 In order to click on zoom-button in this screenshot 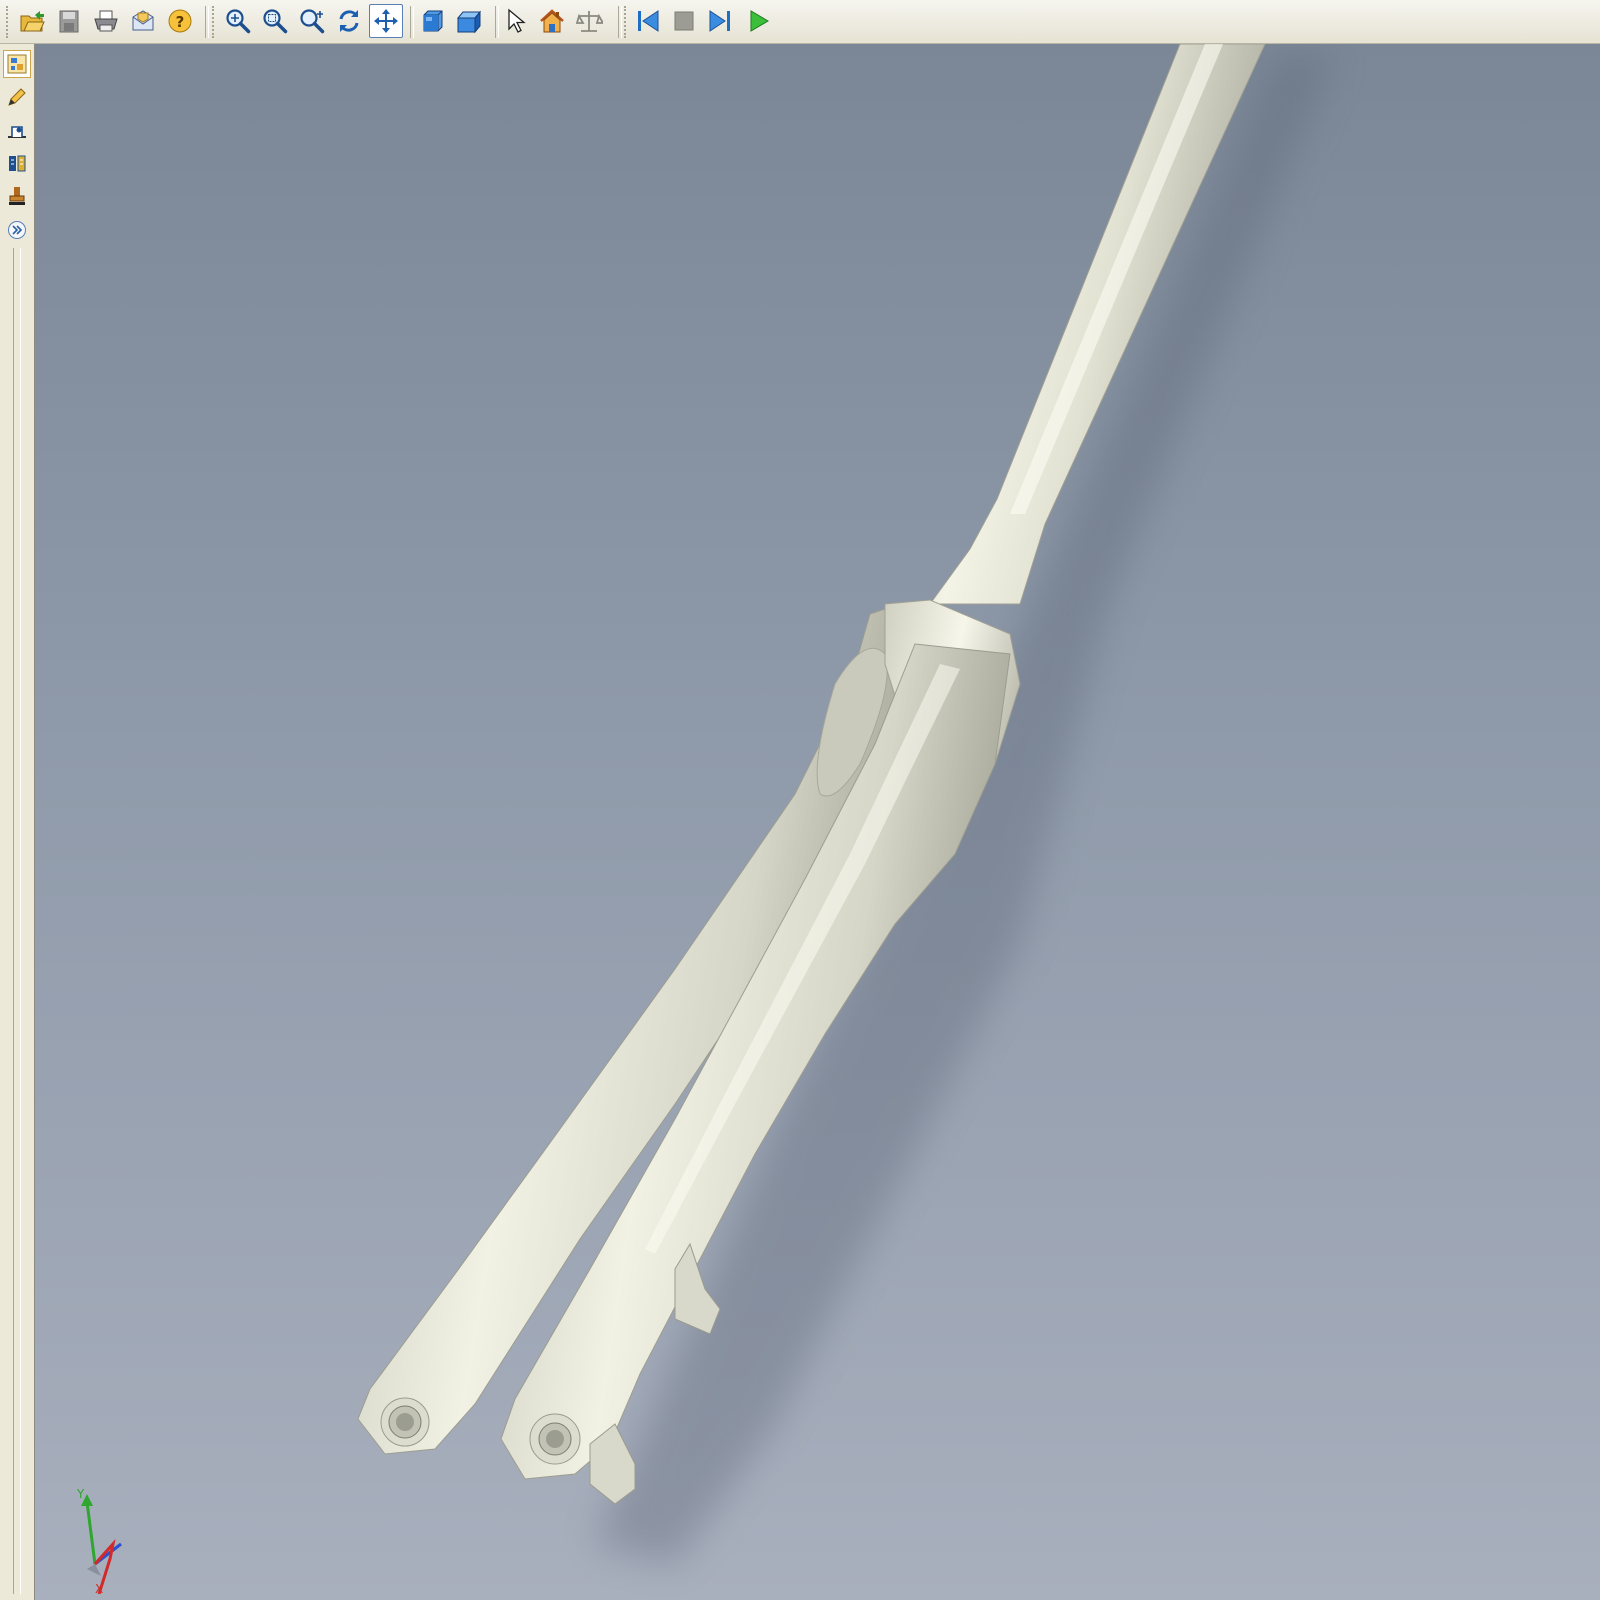, I will do `click(238, 21)`.